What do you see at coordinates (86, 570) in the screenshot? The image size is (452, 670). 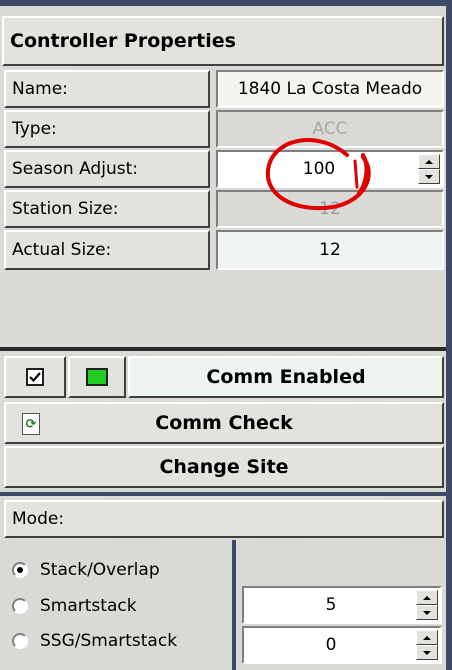 I see `mode-option-stack-overlap: Stack/Overlap` at bounding box center [86, 570].